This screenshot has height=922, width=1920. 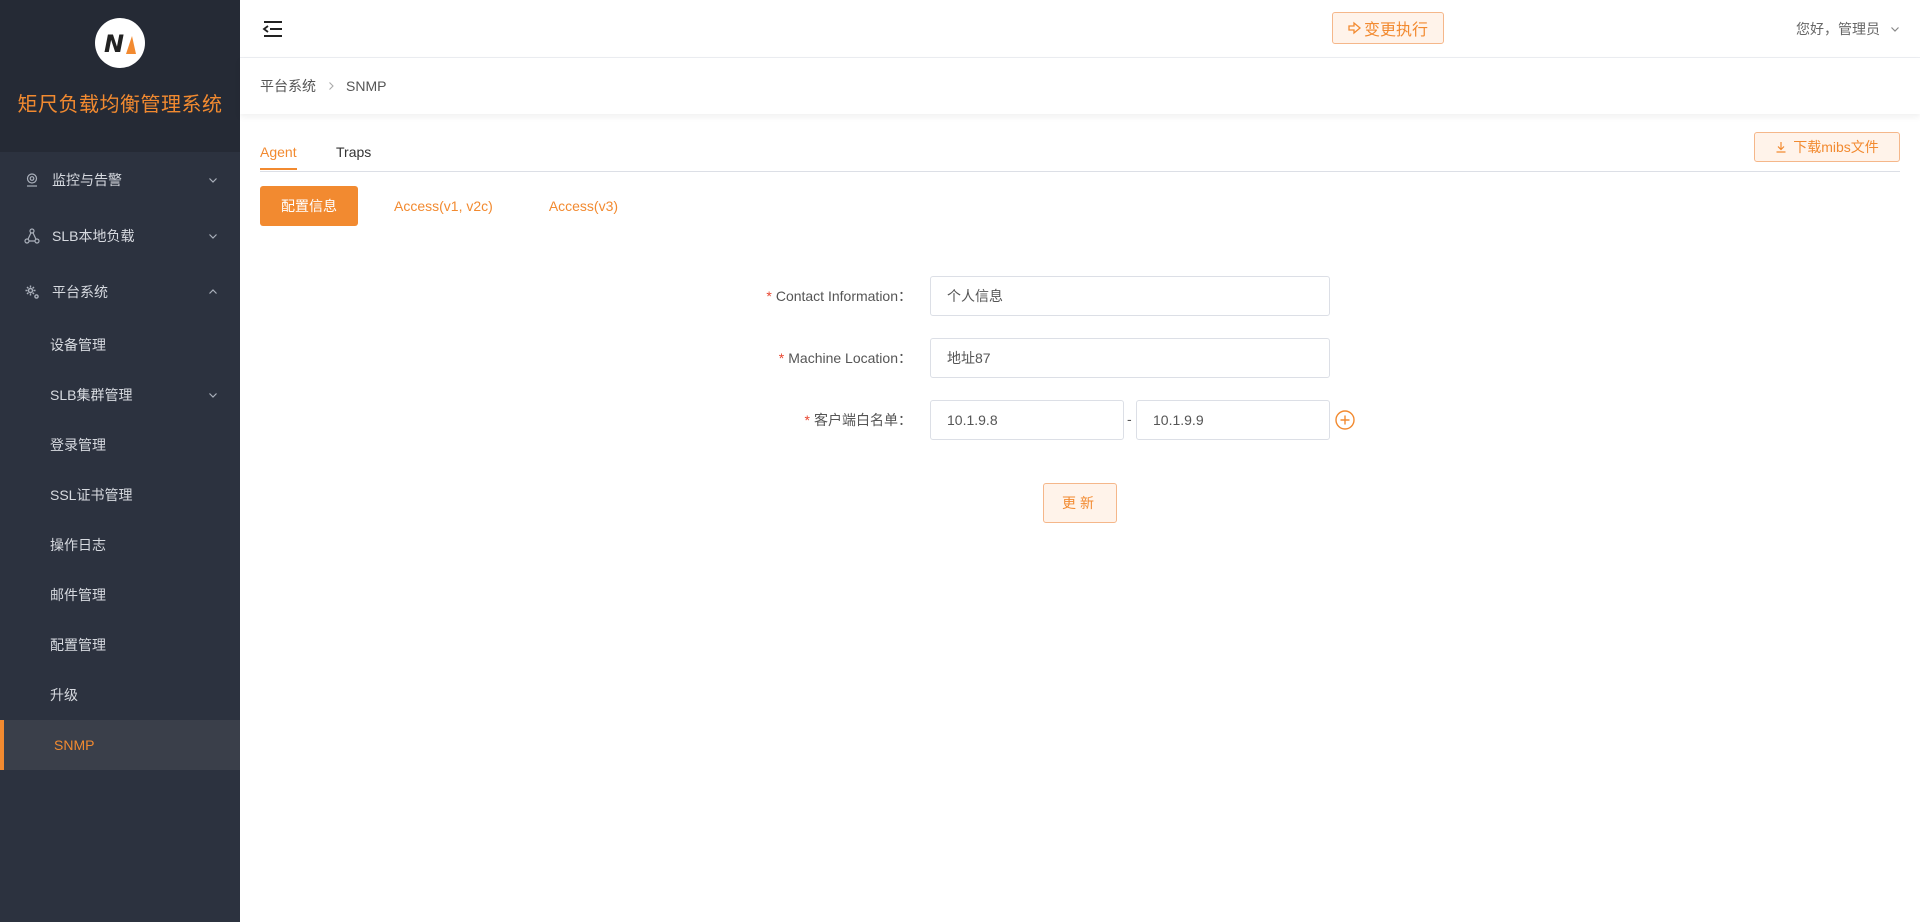 I want to click on whitelist-label: * 客户端白名单：, so click(x=858, y=420).